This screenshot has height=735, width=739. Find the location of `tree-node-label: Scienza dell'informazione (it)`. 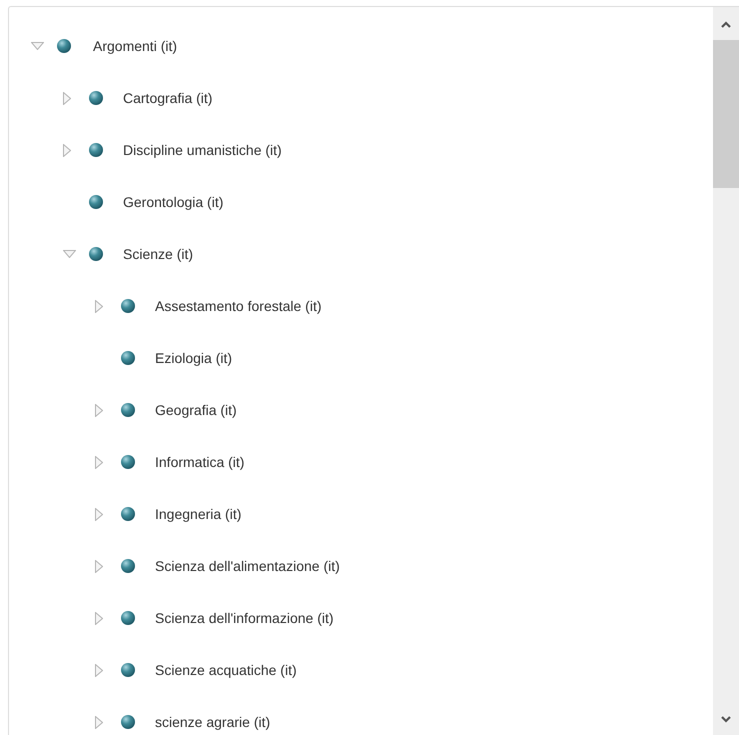

tree-node-label: Scienza dell'informazione (it) is located at coordinates (244, 618).